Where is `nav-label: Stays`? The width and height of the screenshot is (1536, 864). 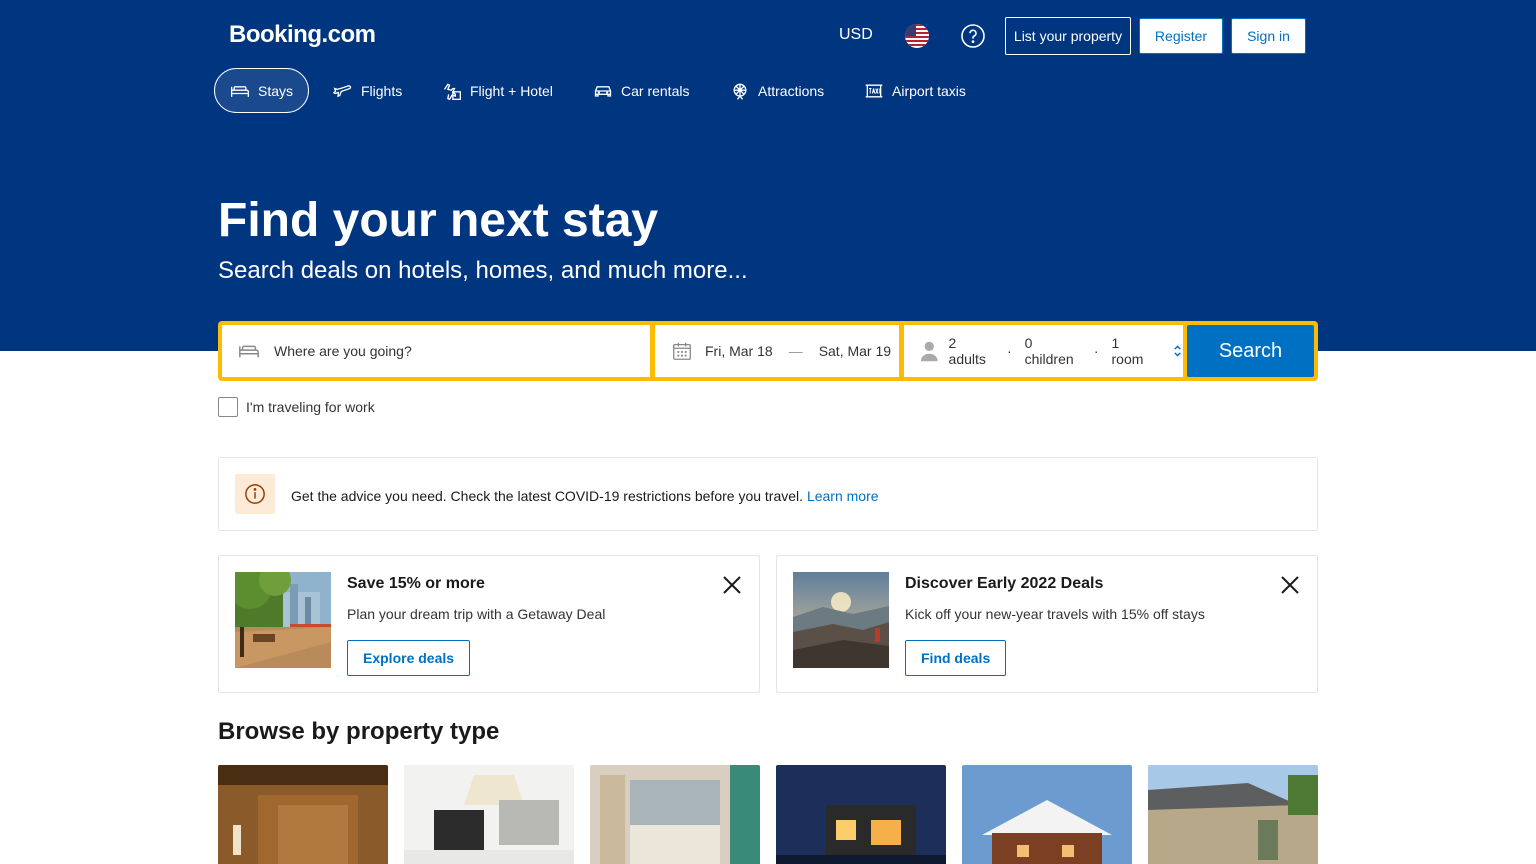
nav-label: Stays is located at coordinates (276, 90).